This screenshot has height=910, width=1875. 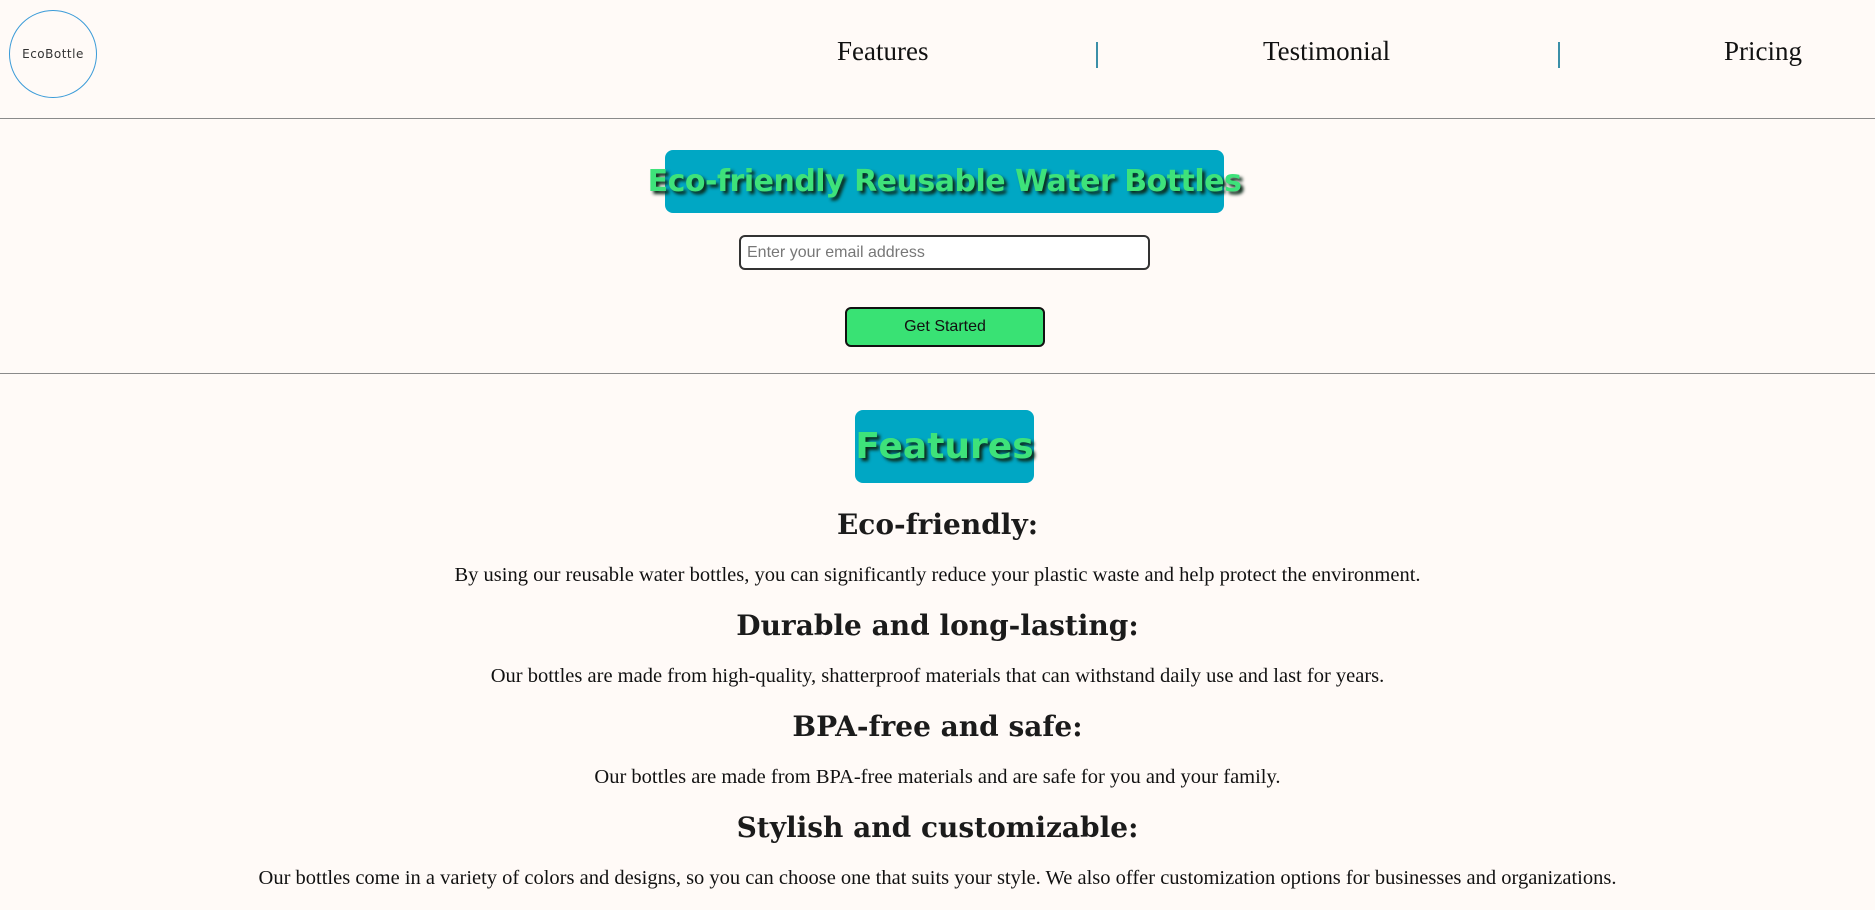 What do you see at coordinates (945, 327) in the screenshot?
I see `get-started-button: Get Started` at bounding box center [945, 327].